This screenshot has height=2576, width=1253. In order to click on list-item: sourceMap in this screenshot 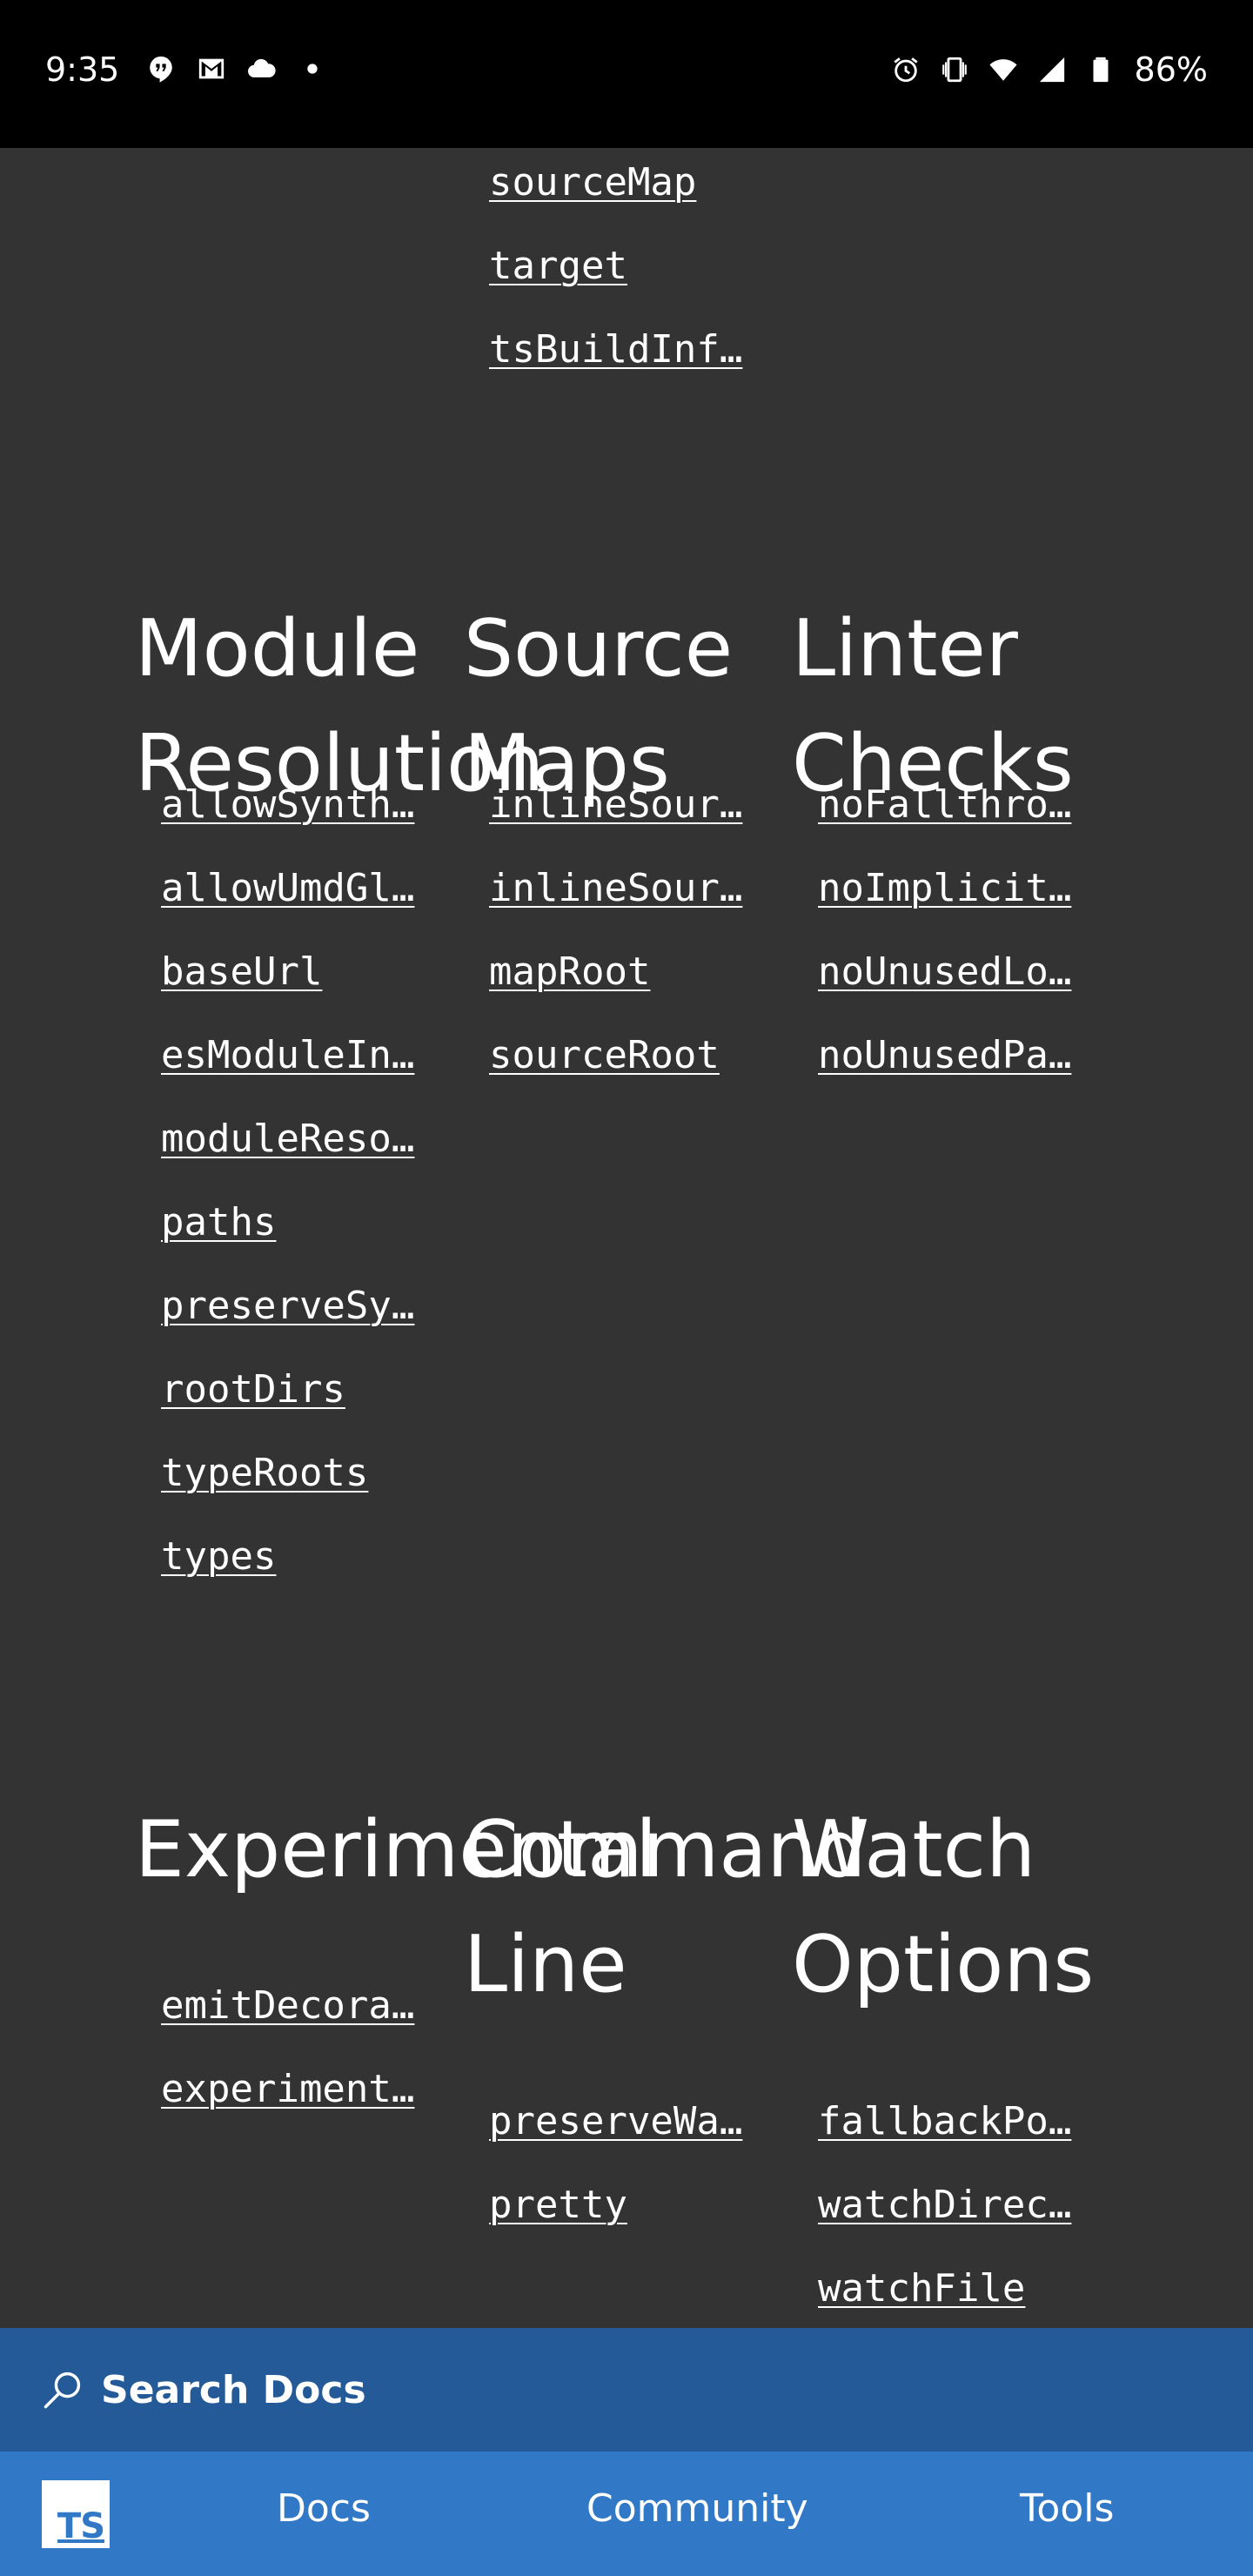, I will do `click(654, 198)`.